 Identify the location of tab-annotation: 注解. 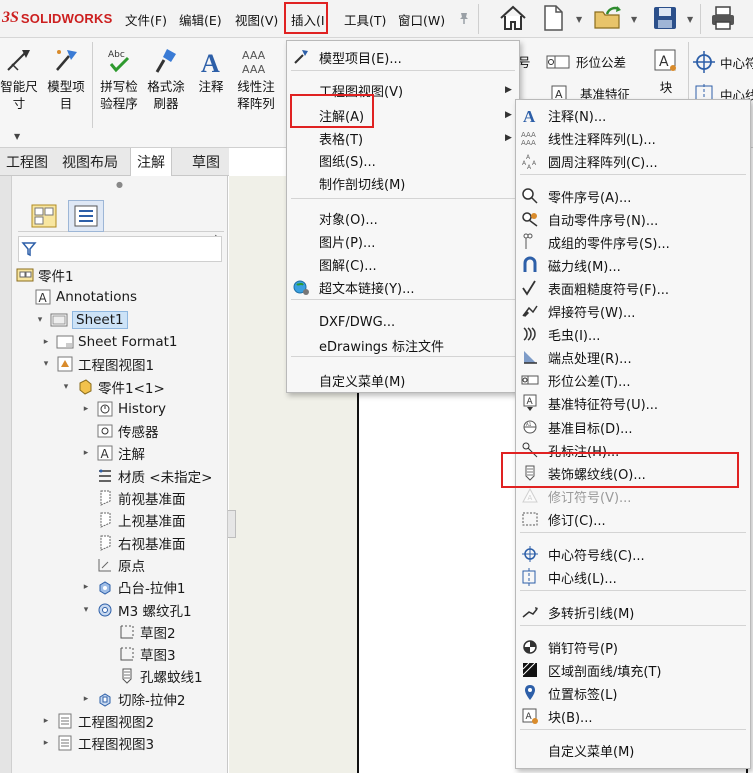
(151, 162).